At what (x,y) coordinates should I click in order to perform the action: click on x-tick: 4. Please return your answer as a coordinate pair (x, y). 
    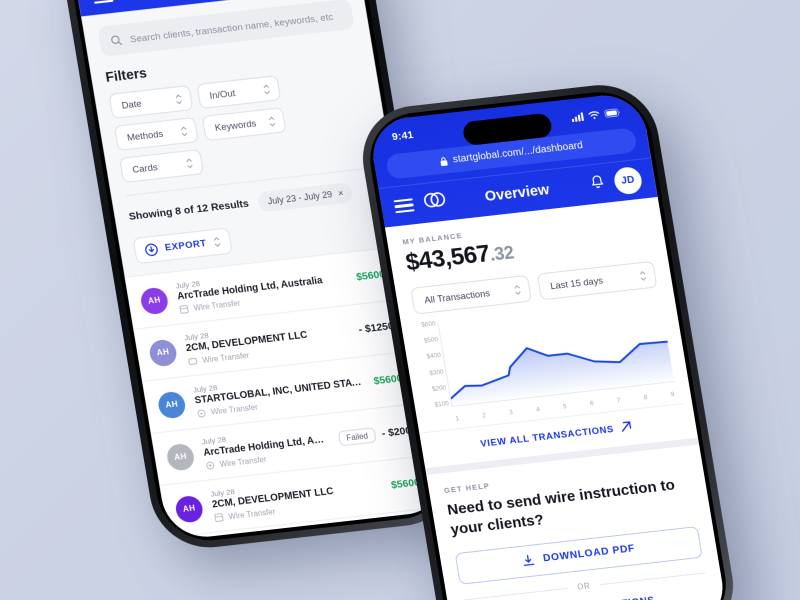
    Looking at the image, I should click on (538, 410).